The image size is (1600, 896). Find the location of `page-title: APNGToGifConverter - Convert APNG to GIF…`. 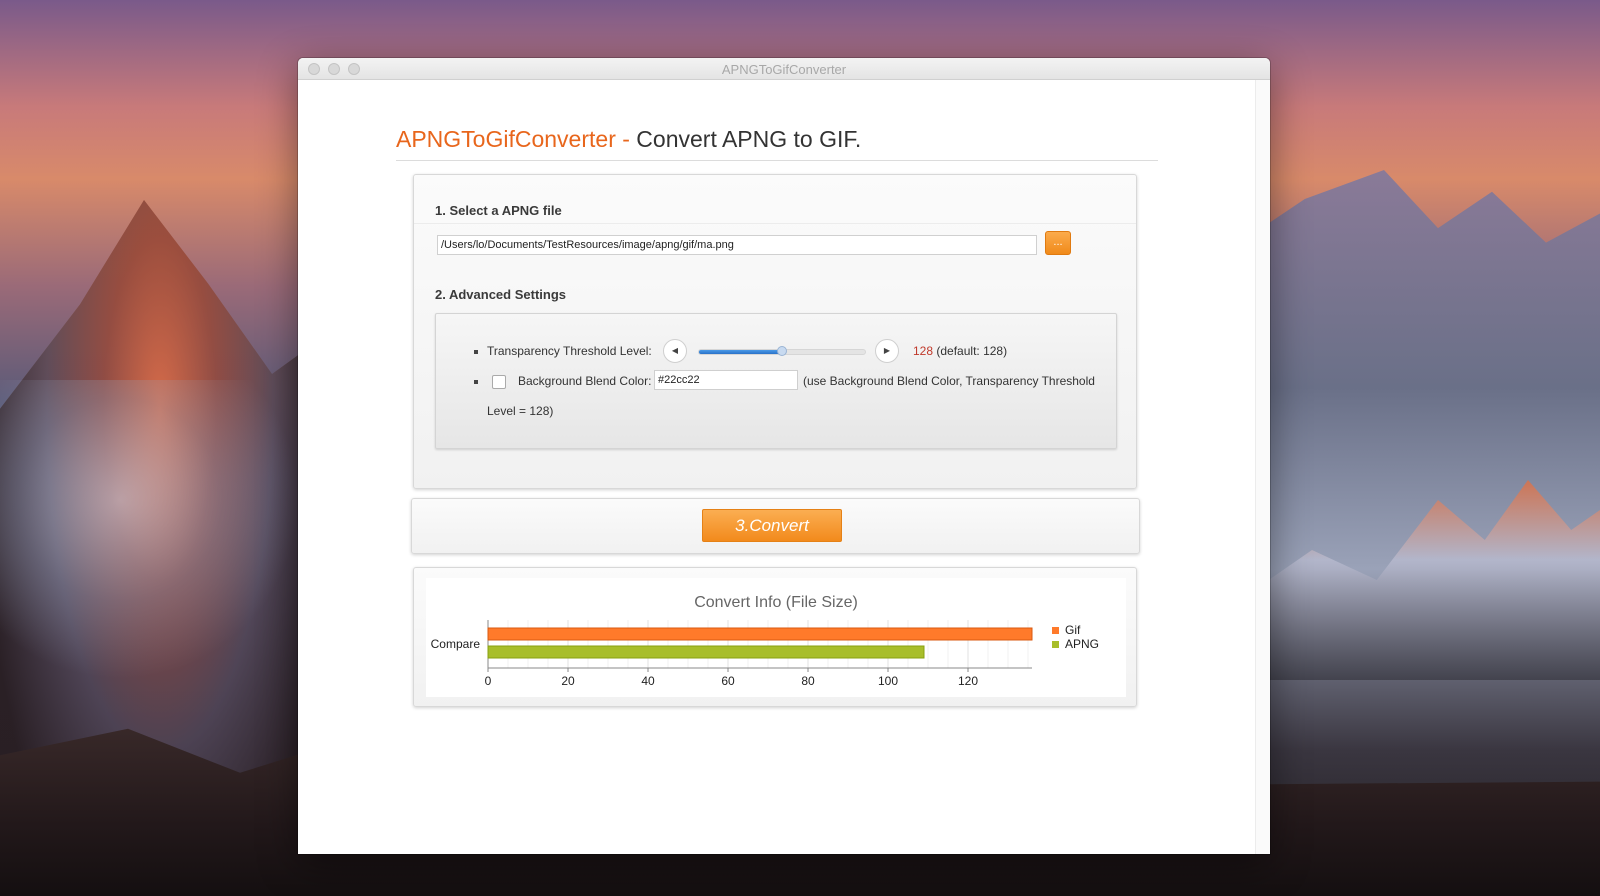

page-title: APNGToGifConverter - Convert APNG to GIF… is located at coordinates (777, 143).